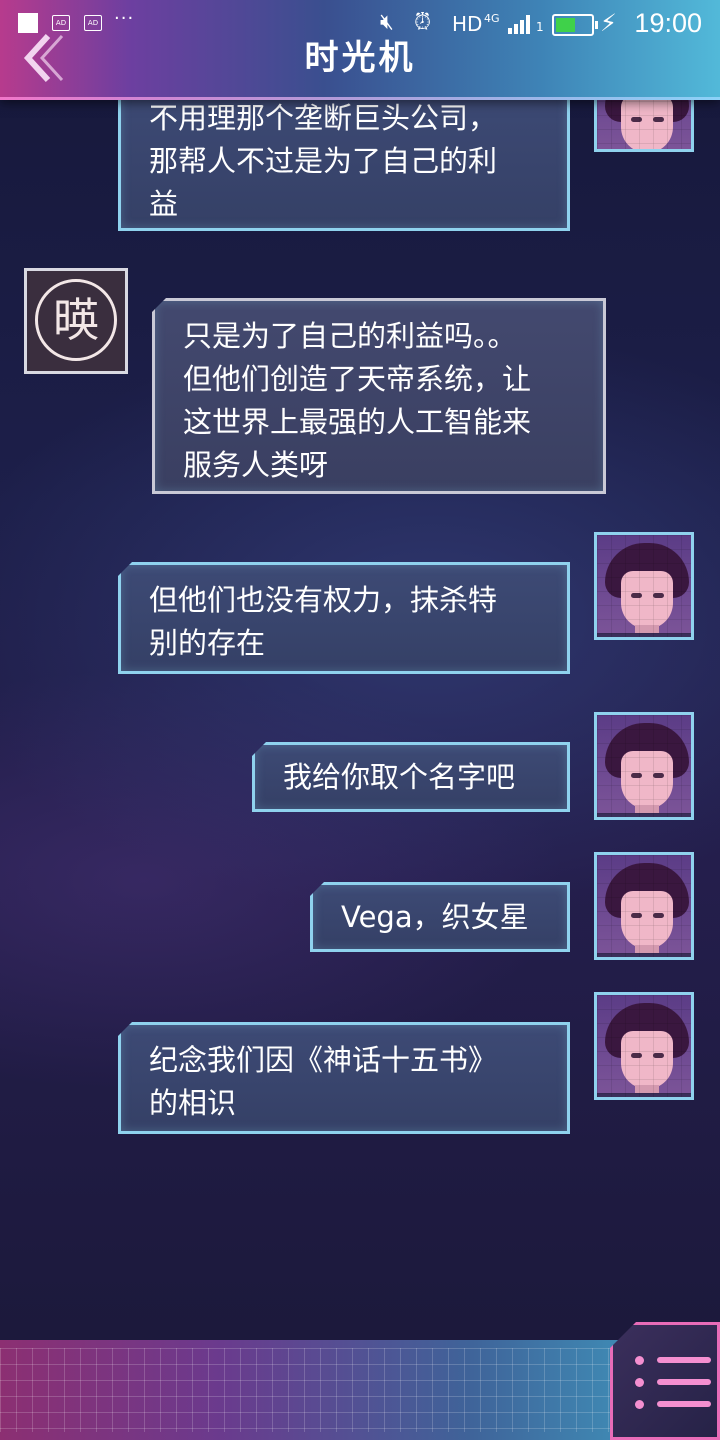 This screenshot has height=1440, width=720. Describe the element at coordinates (323, 1060) in the screenshot. I see `message-line: 纪念我们因《神话十五书》` at that location.